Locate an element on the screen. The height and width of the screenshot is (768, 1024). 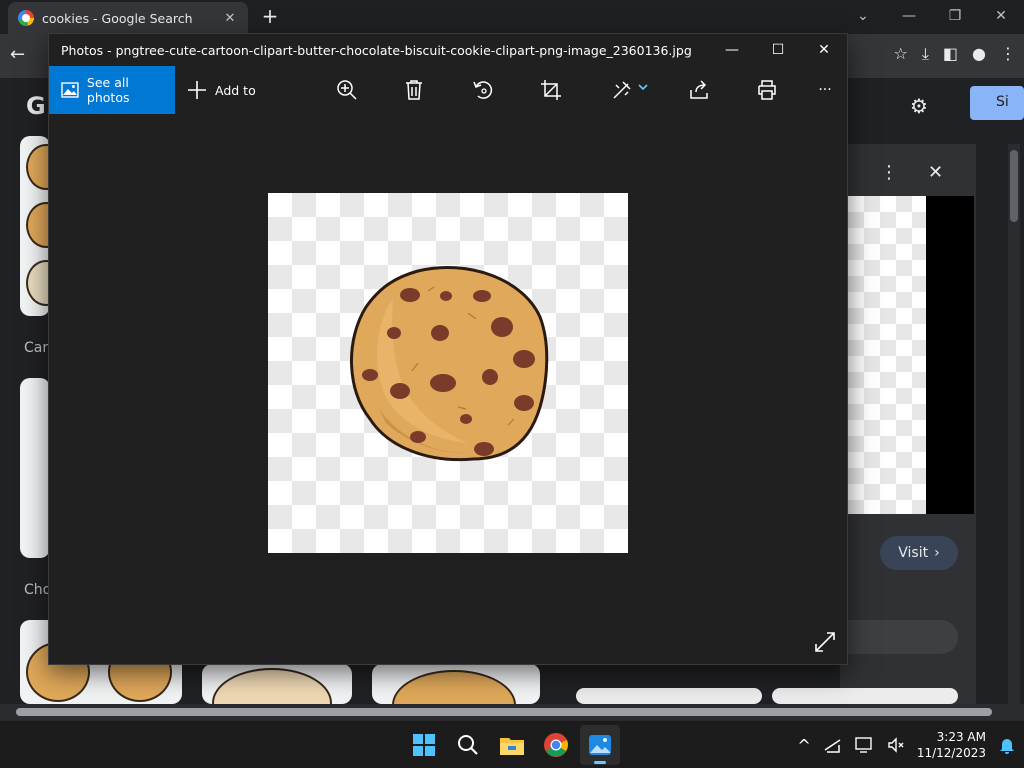
photos-minimize-button: — is located at coordinates (732, 50).